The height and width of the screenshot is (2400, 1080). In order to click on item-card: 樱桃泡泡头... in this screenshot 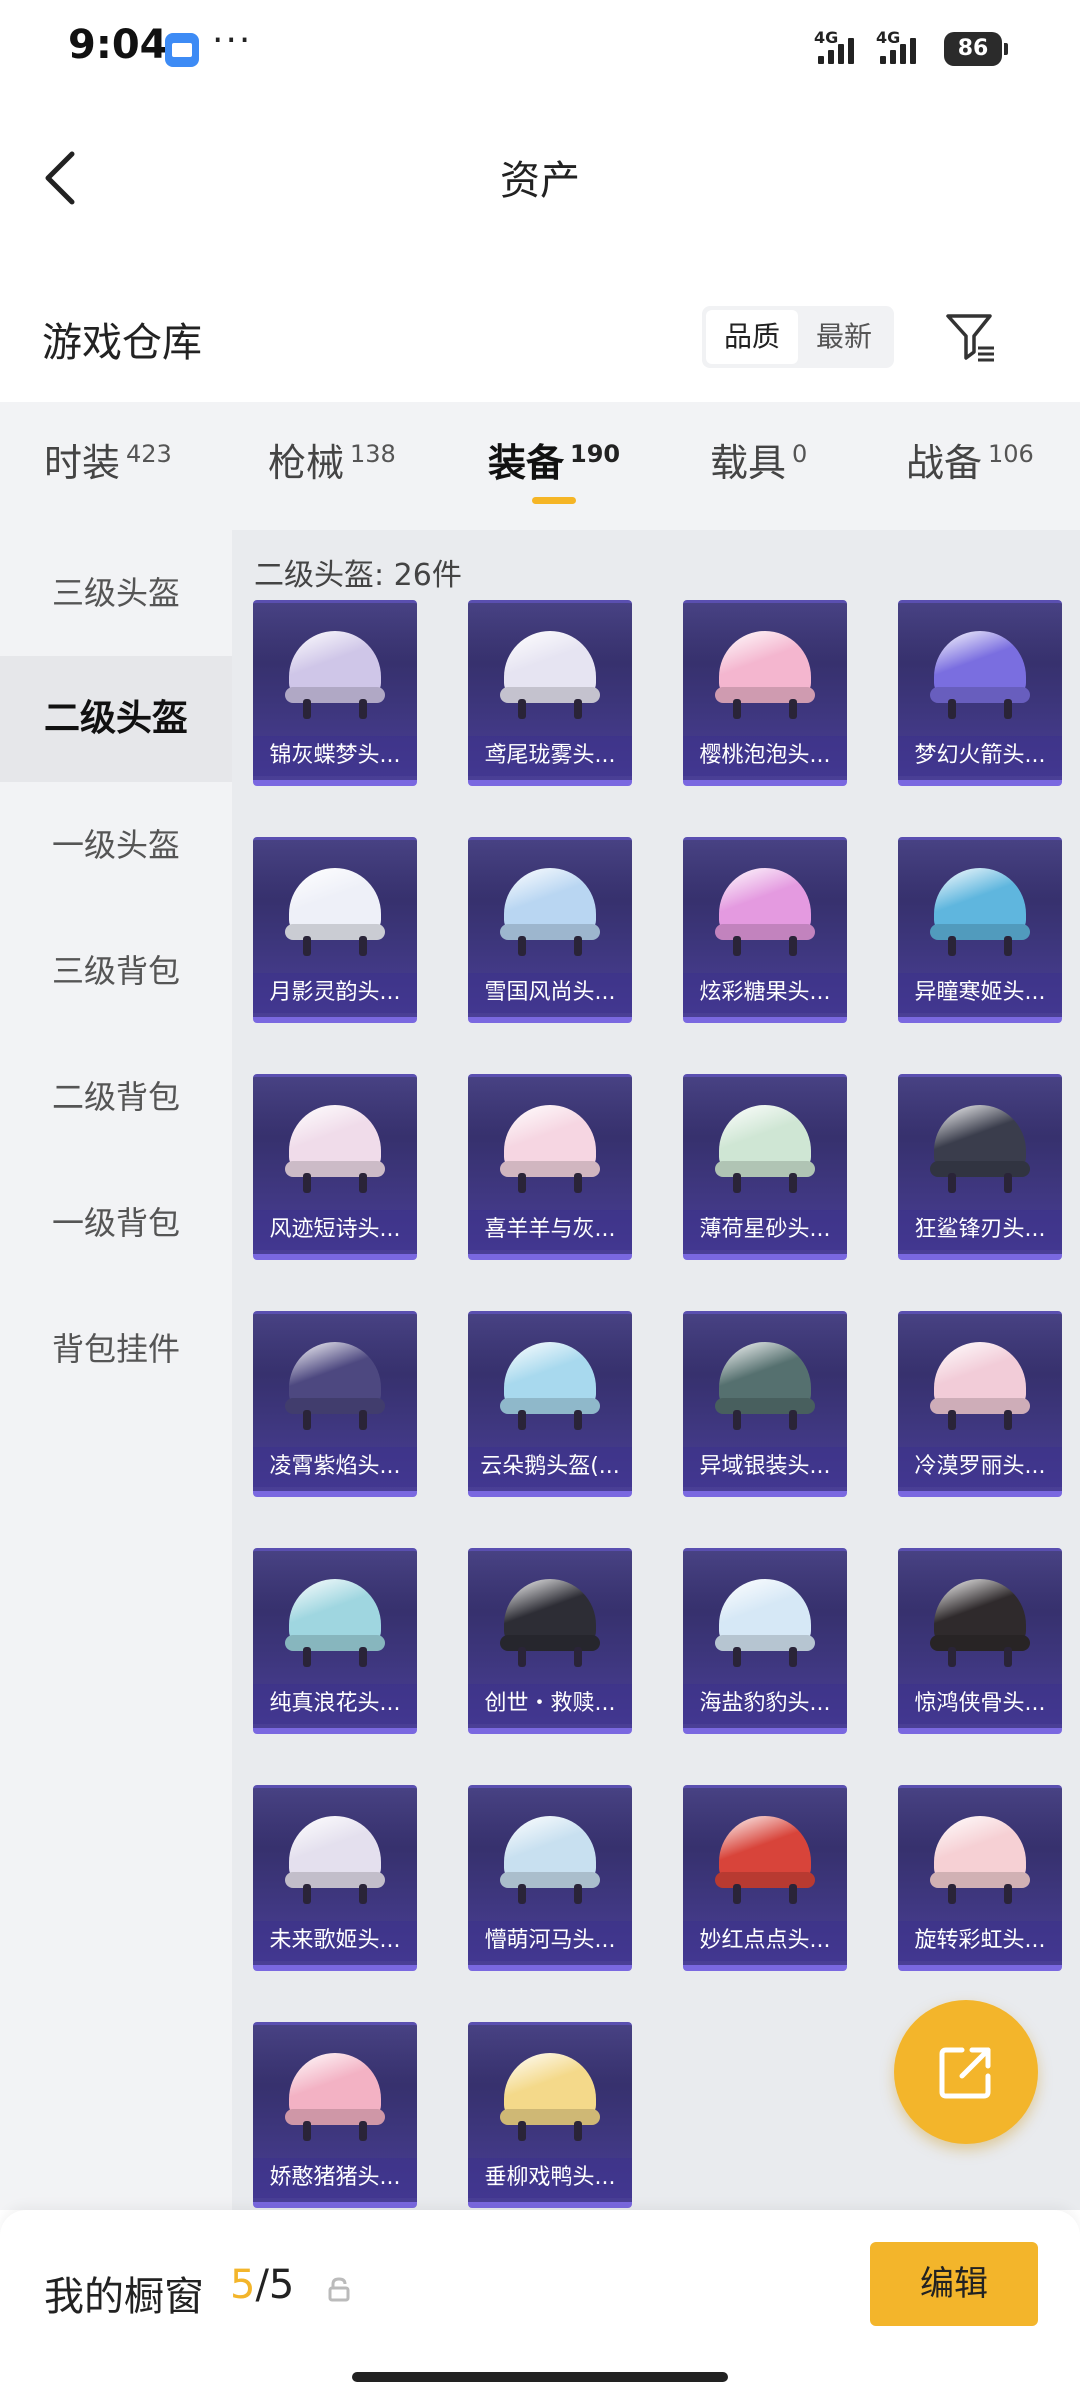, I will do `click(765, 693)`.